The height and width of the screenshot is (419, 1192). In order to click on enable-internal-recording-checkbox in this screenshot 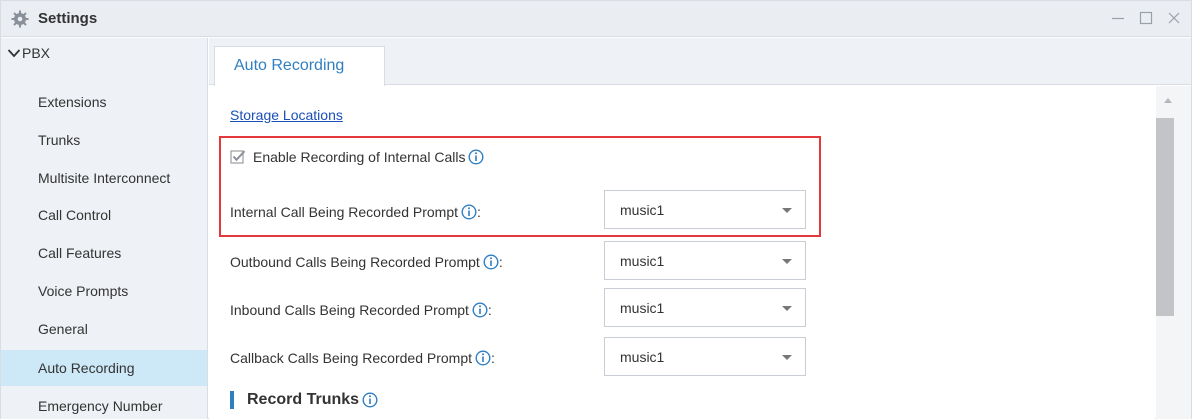, I will do `click(238, 157)`.